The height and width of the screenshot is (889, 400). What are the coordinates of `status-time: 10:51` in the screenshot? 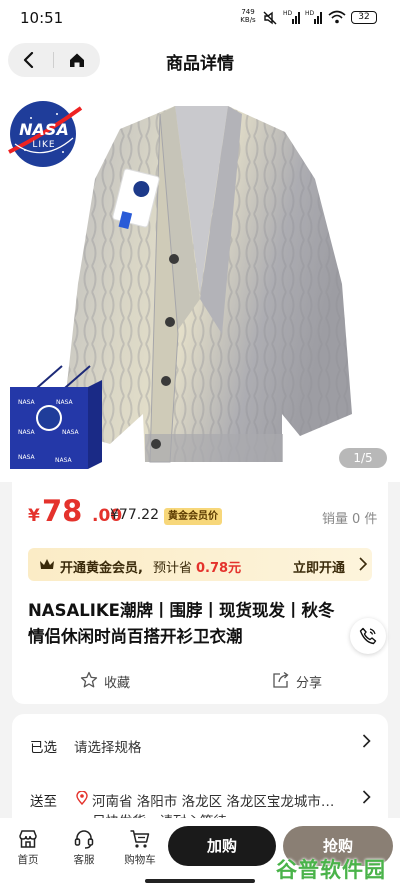 It's located at (42, 18).